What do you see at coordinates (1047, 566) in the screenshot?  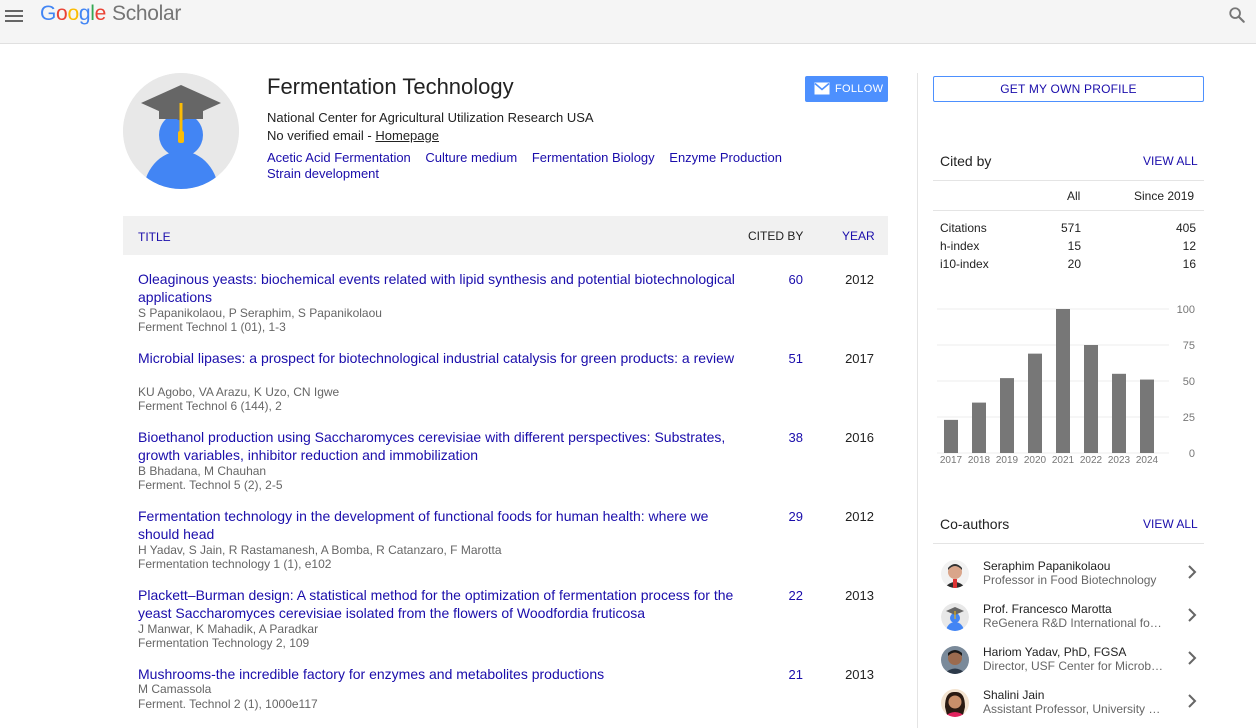 I see `coauthor-name: Seraphim Papanikolaou` at bounding box center [1047, 566].